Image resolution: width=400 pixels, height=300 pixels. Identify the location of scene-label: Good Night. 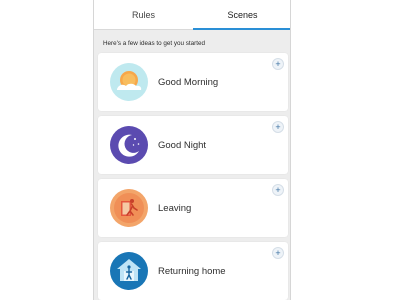
(182, 145).